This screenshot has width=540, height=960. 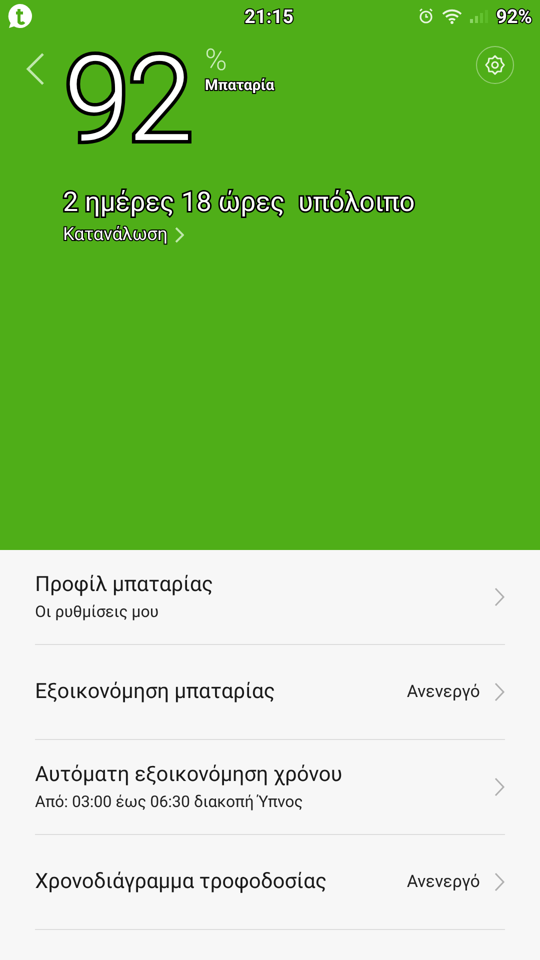 I want to click on wifi-icon, so click(x=452, y=16).